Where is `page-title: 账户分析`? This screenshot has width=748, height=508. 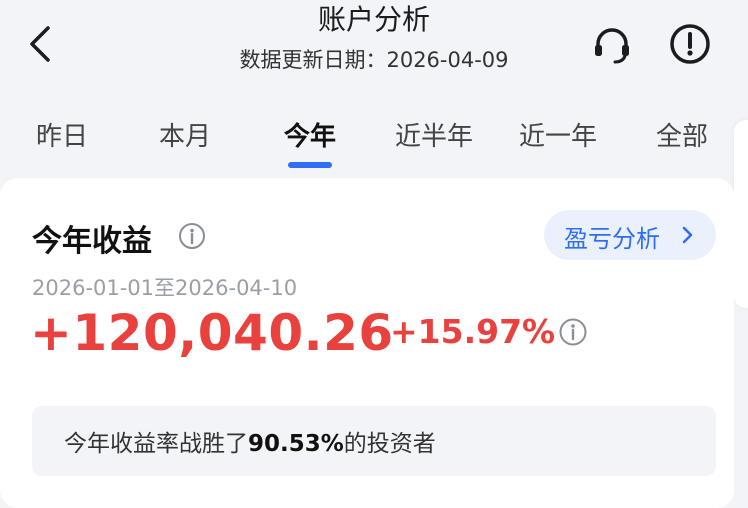
page-title: 账户分析 is located at coordinates (373, 19).